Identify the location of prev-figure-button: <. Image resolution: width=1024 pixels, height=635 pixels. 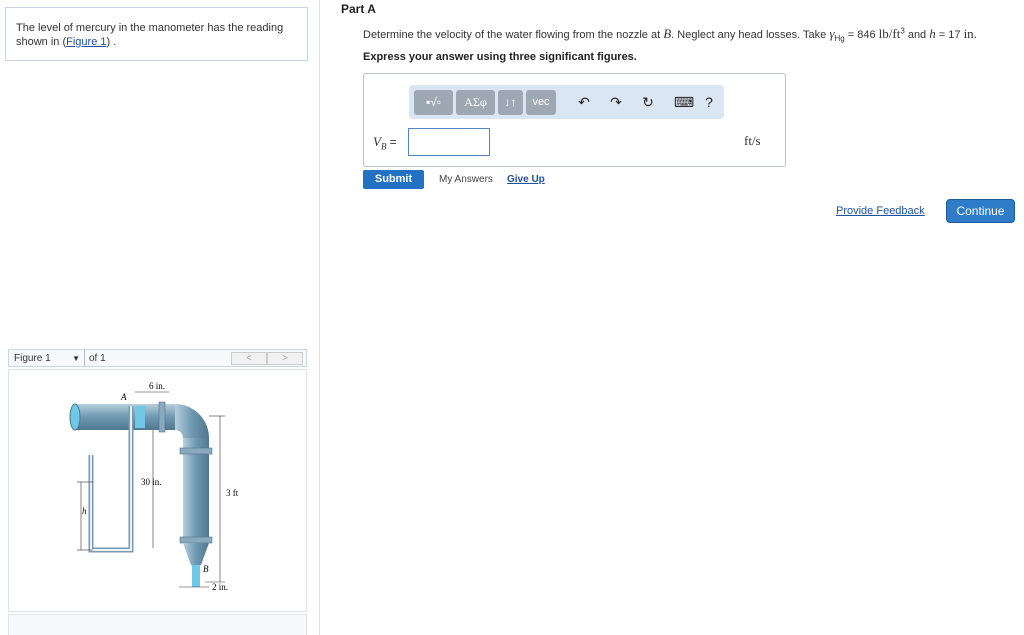
(249, 358).